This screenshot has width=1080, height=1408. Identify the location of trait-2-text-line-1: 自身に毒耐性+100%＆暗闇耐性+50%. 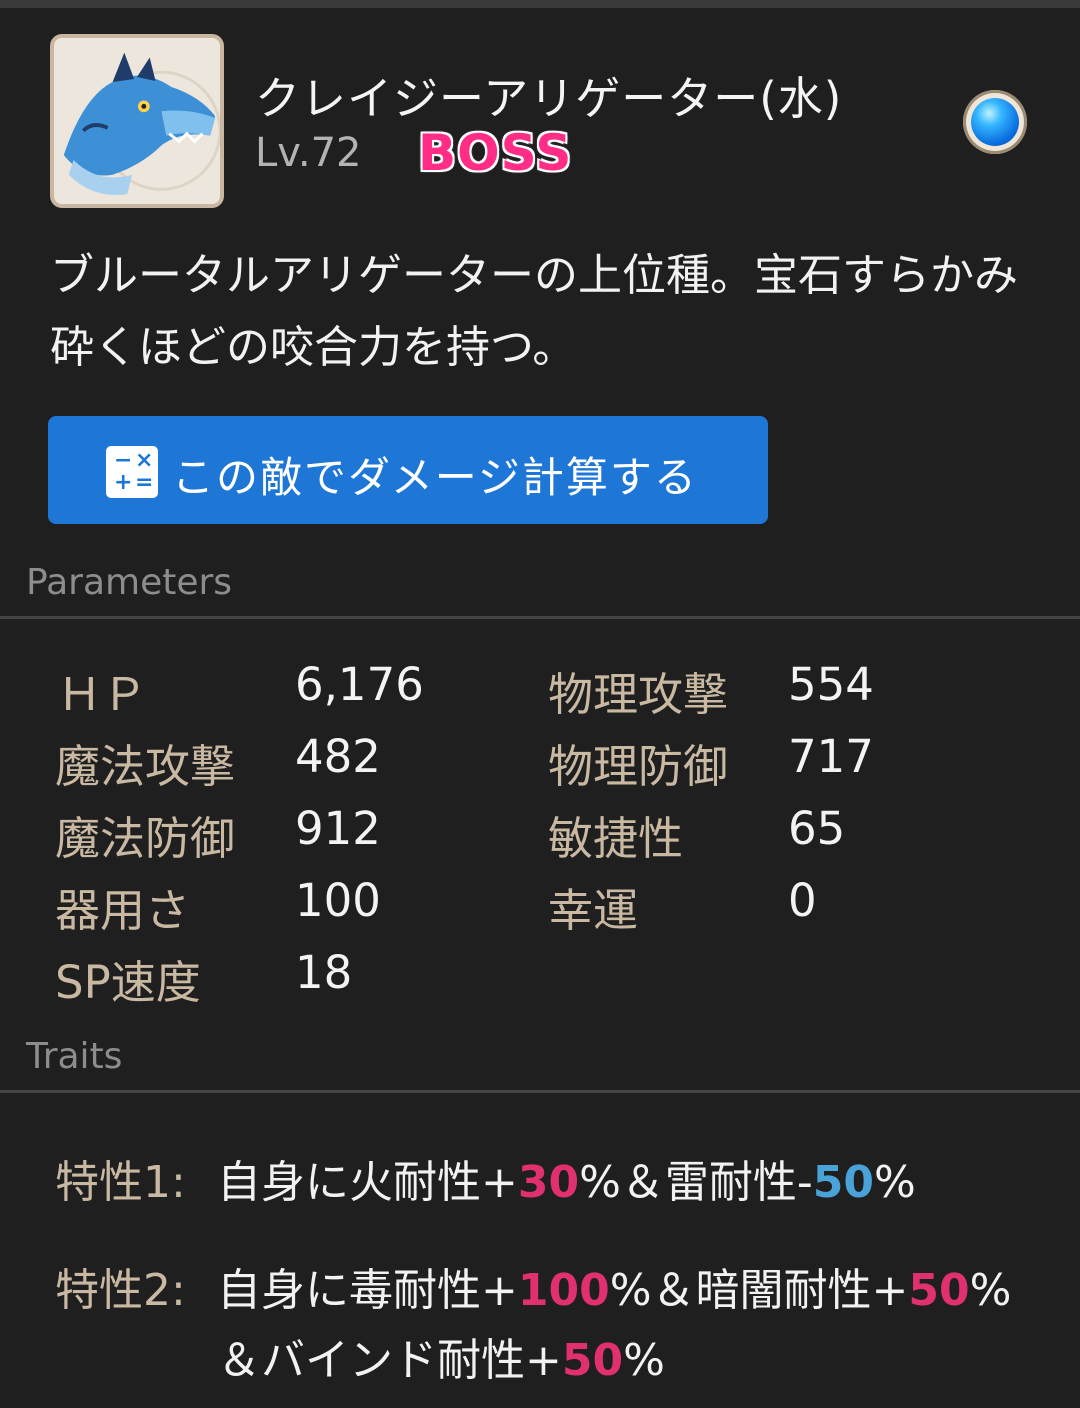
(614, 1286).